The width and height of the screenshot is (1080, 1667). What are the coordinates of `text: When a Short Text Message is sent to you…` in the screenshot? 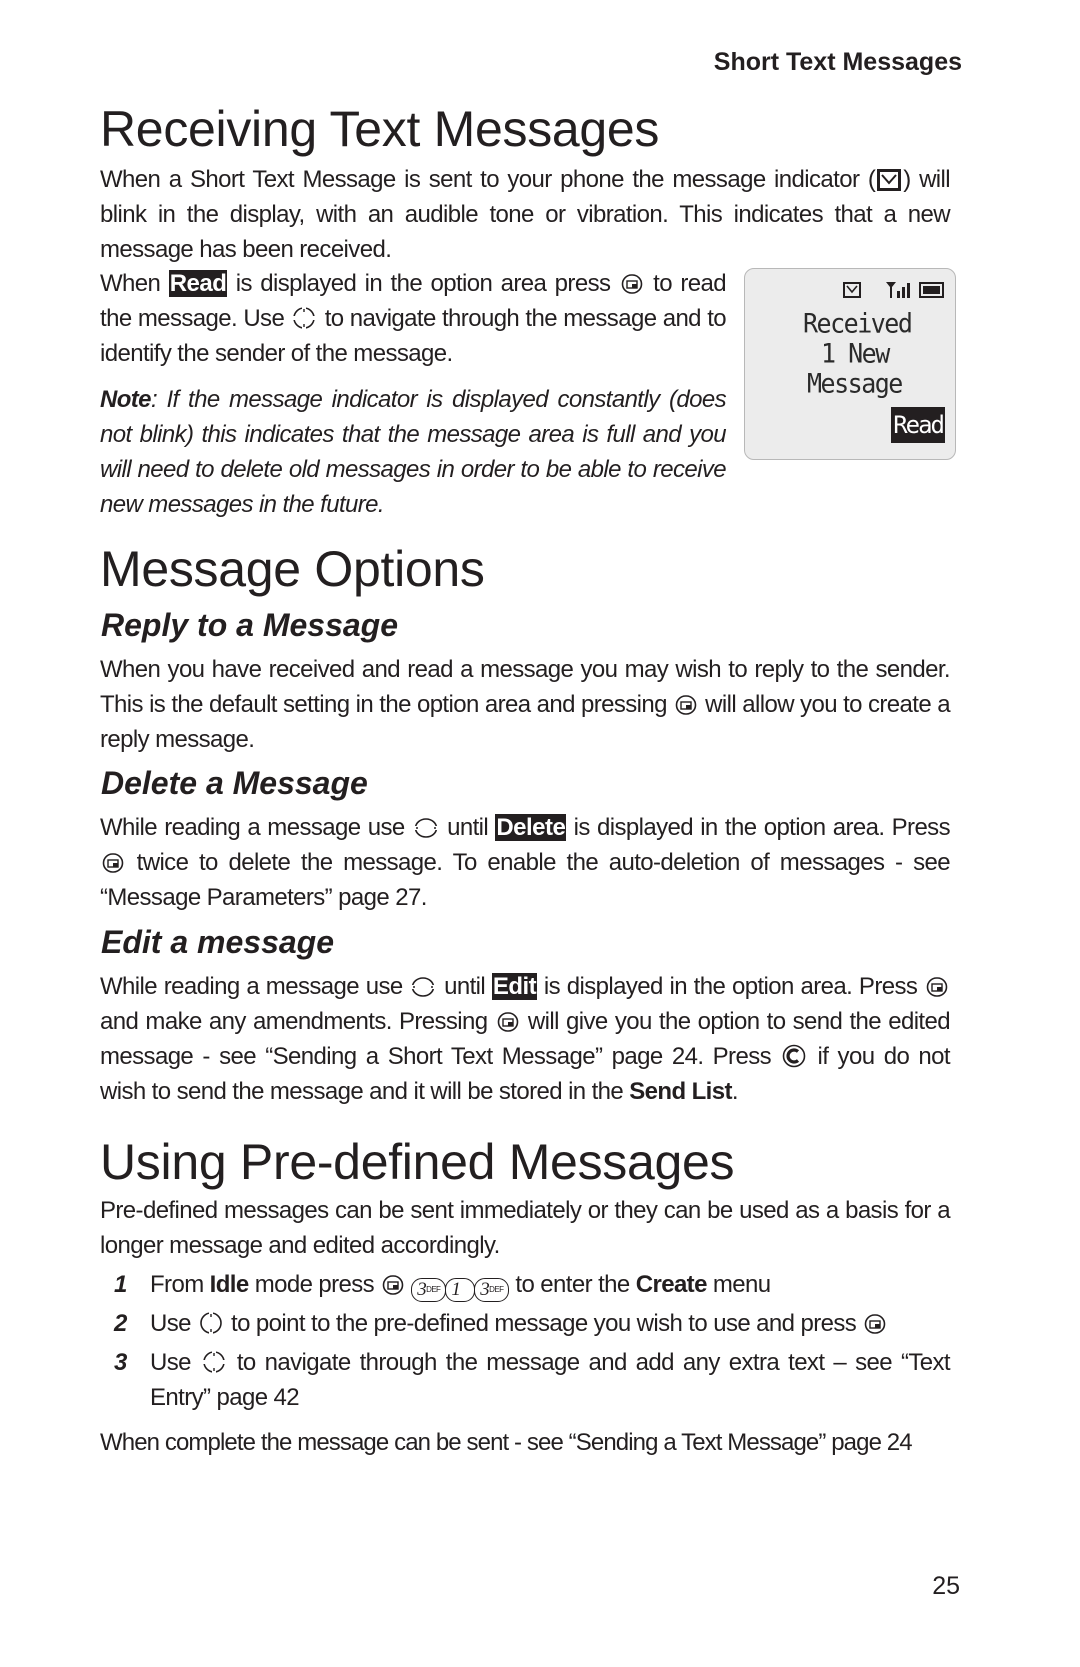 It's located at (488, 179).